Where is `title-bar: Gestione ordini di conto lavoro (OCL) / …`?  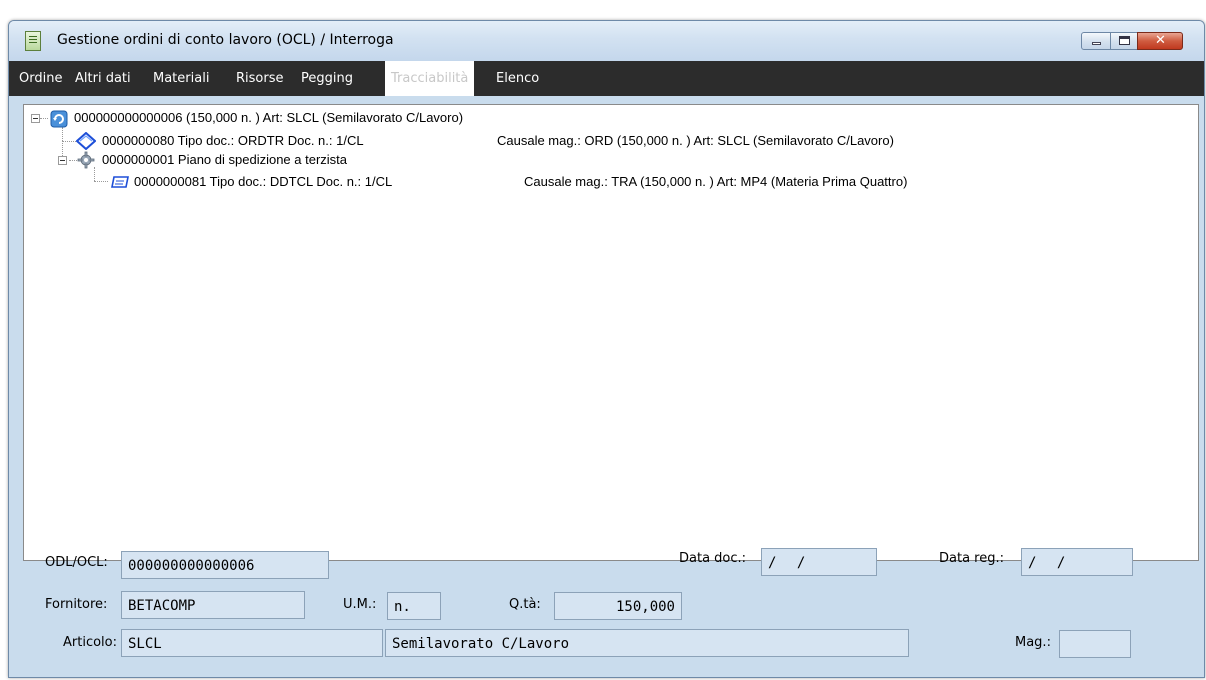 title-bar: Gestione ordini di conto lavoro (OCL) / … is located at coordinates (606, 41).